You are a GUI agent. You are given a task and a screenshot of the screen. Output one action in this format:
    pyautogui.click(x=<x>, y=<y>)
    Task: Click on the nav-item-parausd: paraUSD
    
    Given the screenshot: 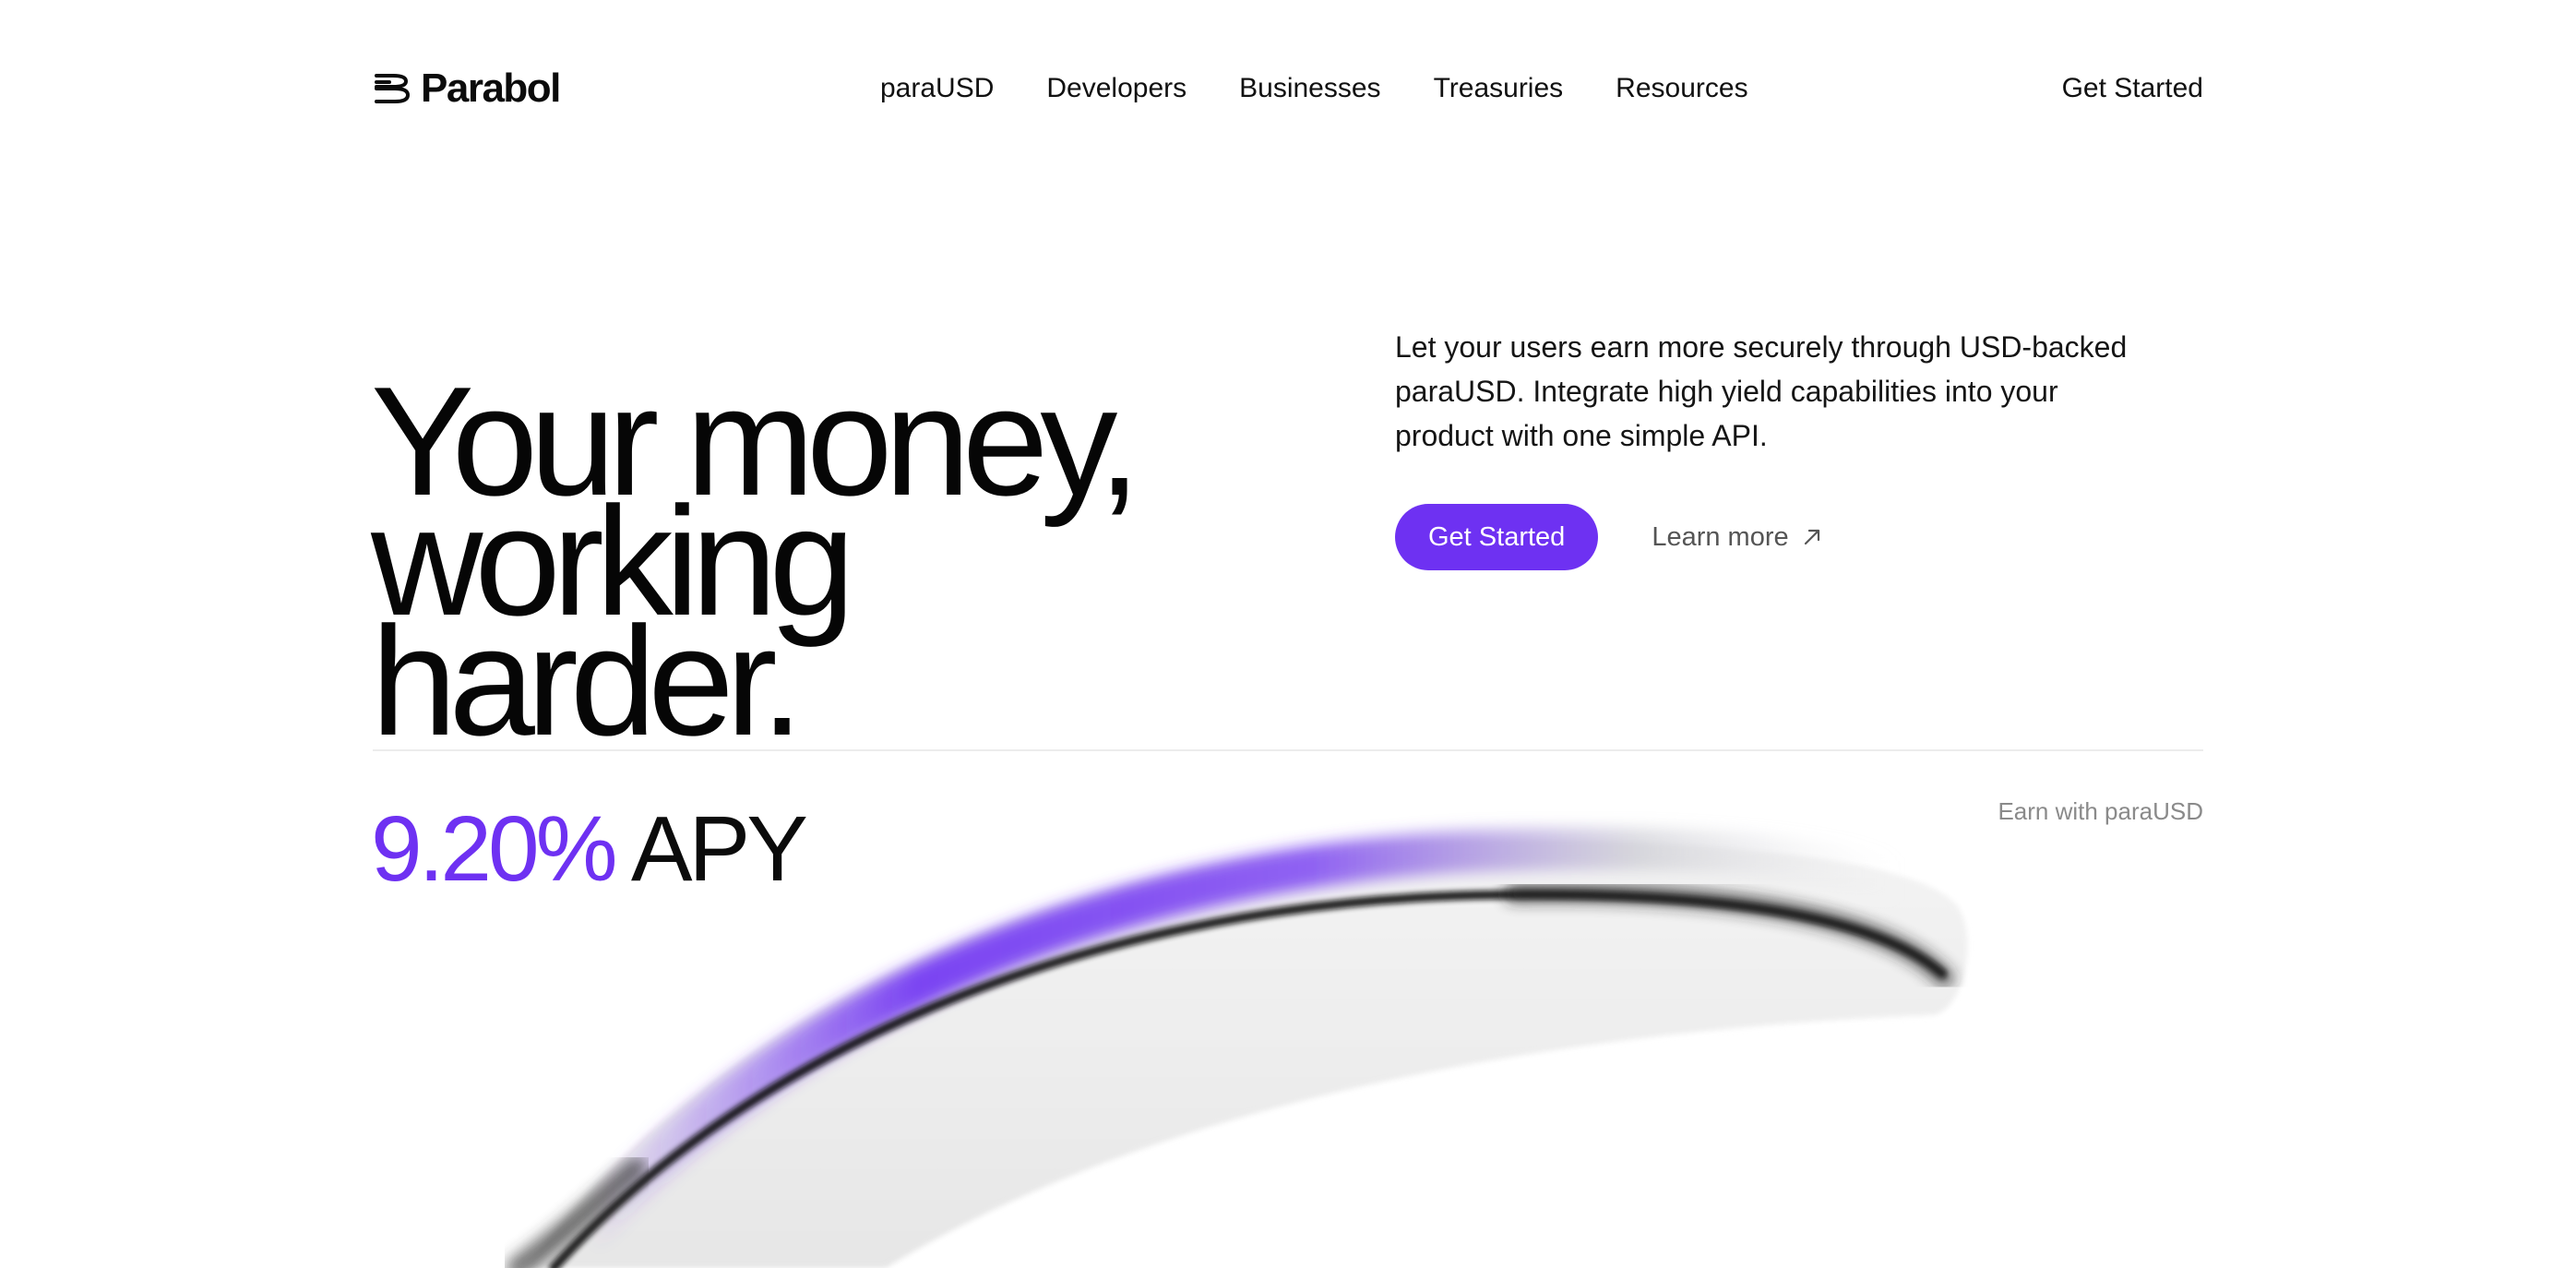 What is the action you would take?
    pyautogui.click(x=937, y=88)
    